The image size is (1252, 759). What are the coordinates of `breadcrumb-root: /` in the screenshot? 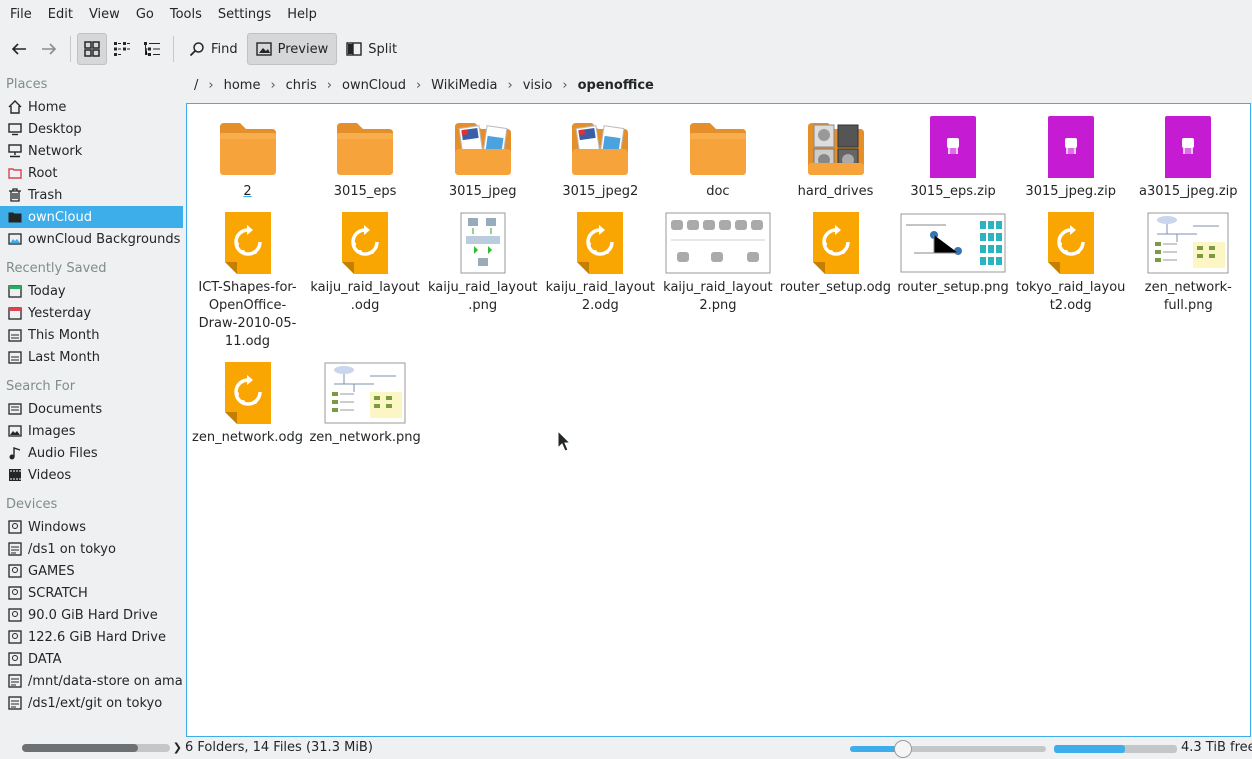 It's located at (196, 85).